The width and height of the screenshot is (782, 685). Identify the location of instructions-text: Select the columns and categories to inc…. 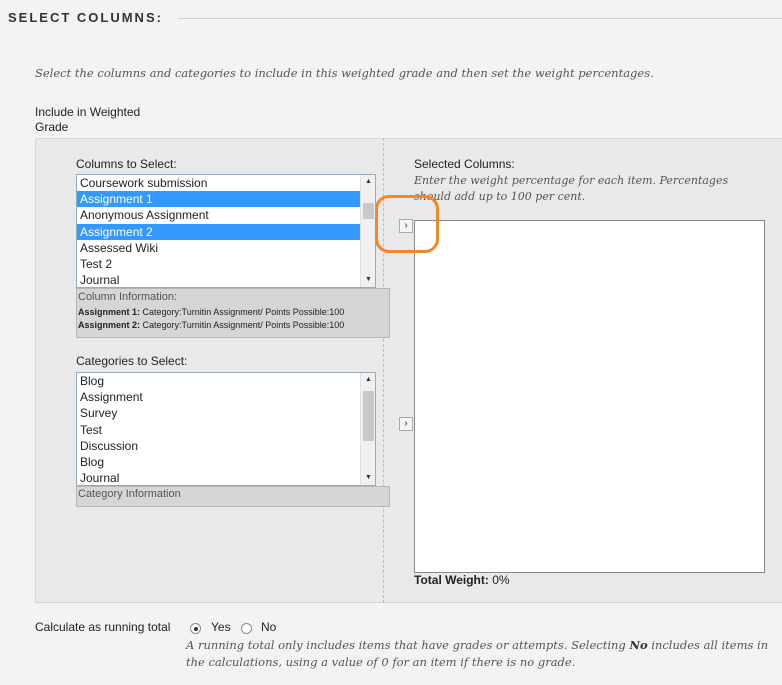
(344, 73).